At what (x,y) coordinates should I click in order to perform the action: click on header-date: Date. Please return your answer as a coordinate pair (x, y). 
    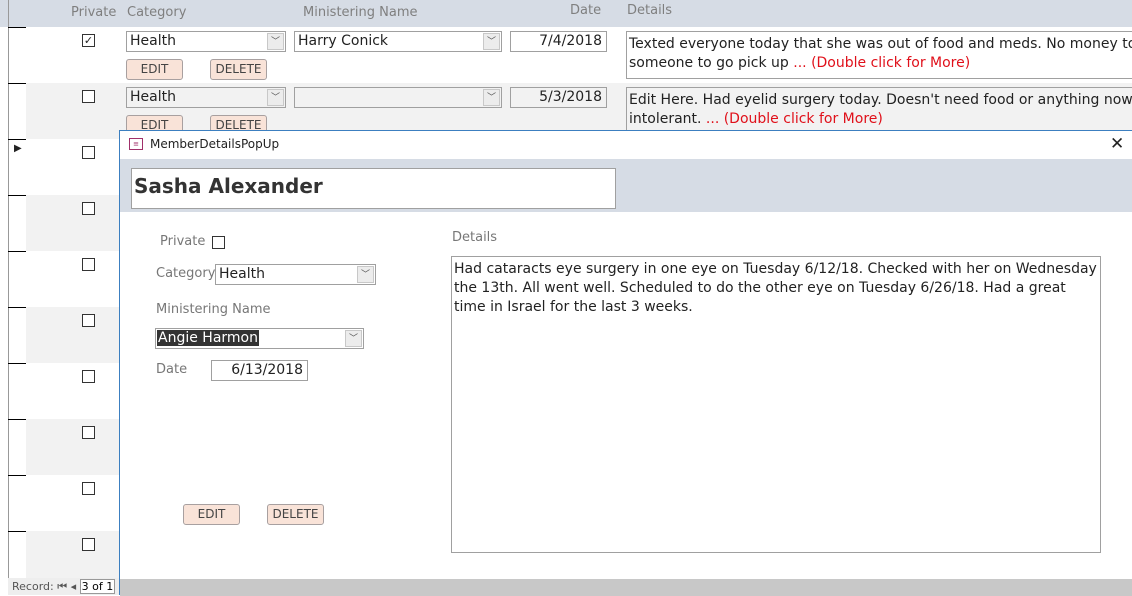
    Looking at the image, I should click on (586, 10).